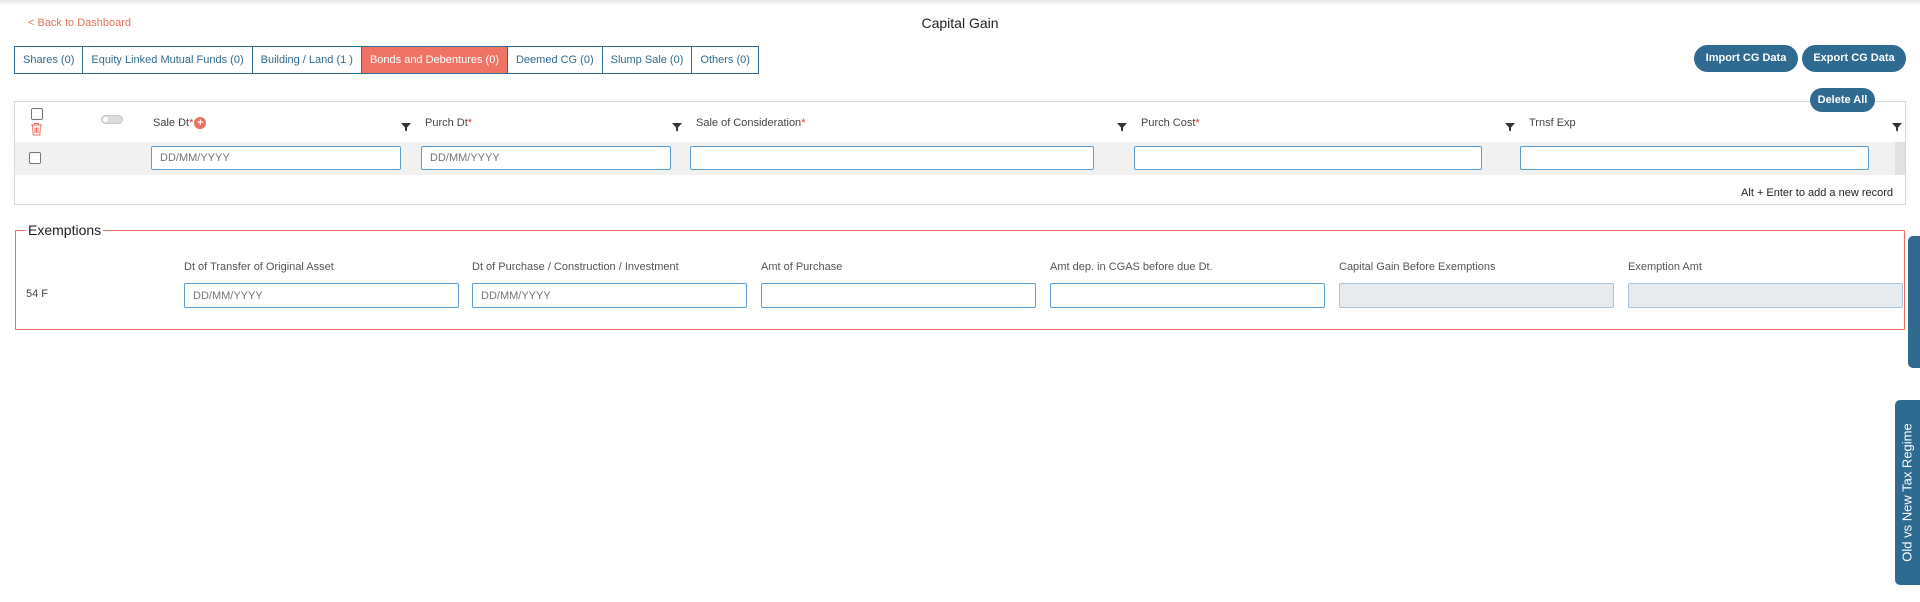 The width and height of the screenshot is (1920, 602). Describe the element at coordinates (725, 60) in the screenshot. I see `tab-others: Others (0)` at that location.